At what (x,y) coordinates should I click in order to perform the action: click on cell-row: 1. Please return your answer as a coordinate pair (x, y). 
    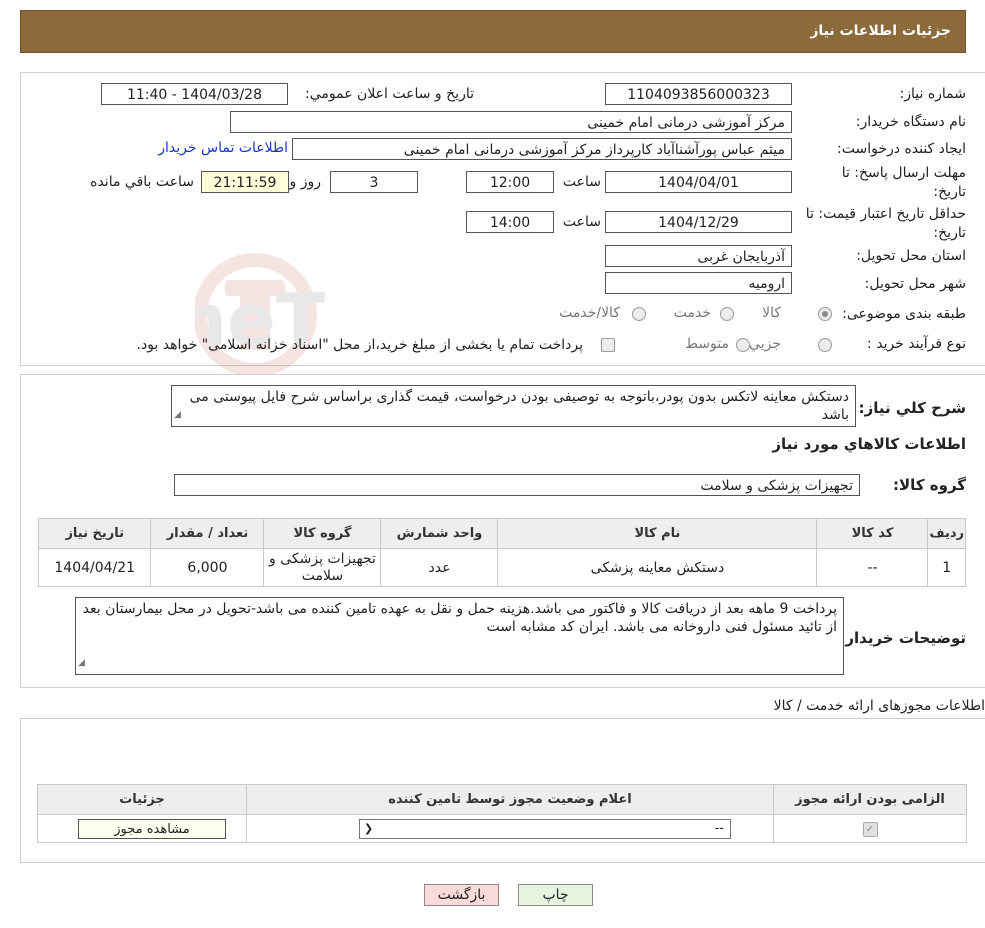
    Looking at the image, I should click on (946, 567).